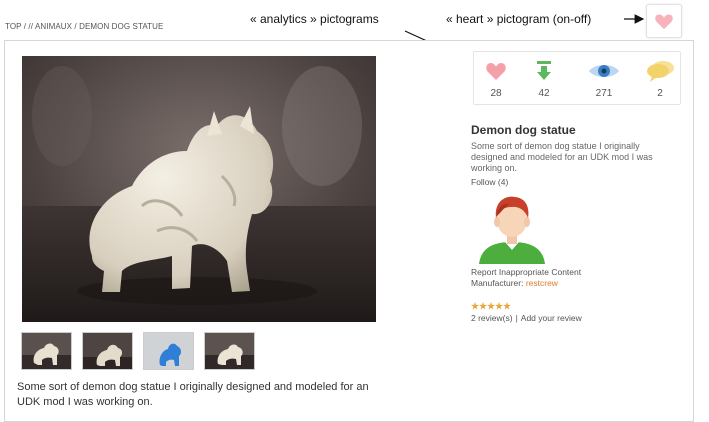  What do you see at coordinates (314, 19) in the screenshot?
I see `annotation-analytics: « analytics » pictograms` at bounding box center [314, 19].